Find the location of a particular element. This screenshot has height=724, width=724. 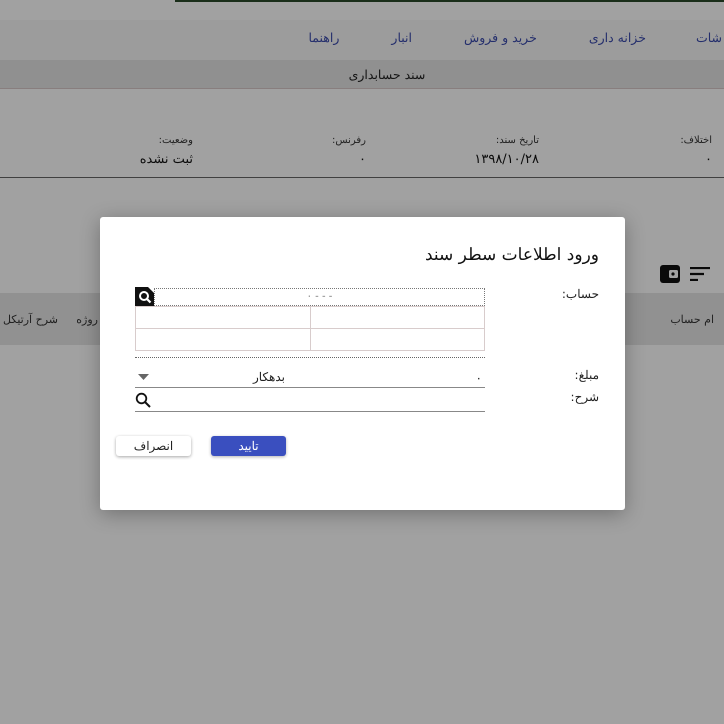

amount-field: ۰ is located at coordinates (385, 377).